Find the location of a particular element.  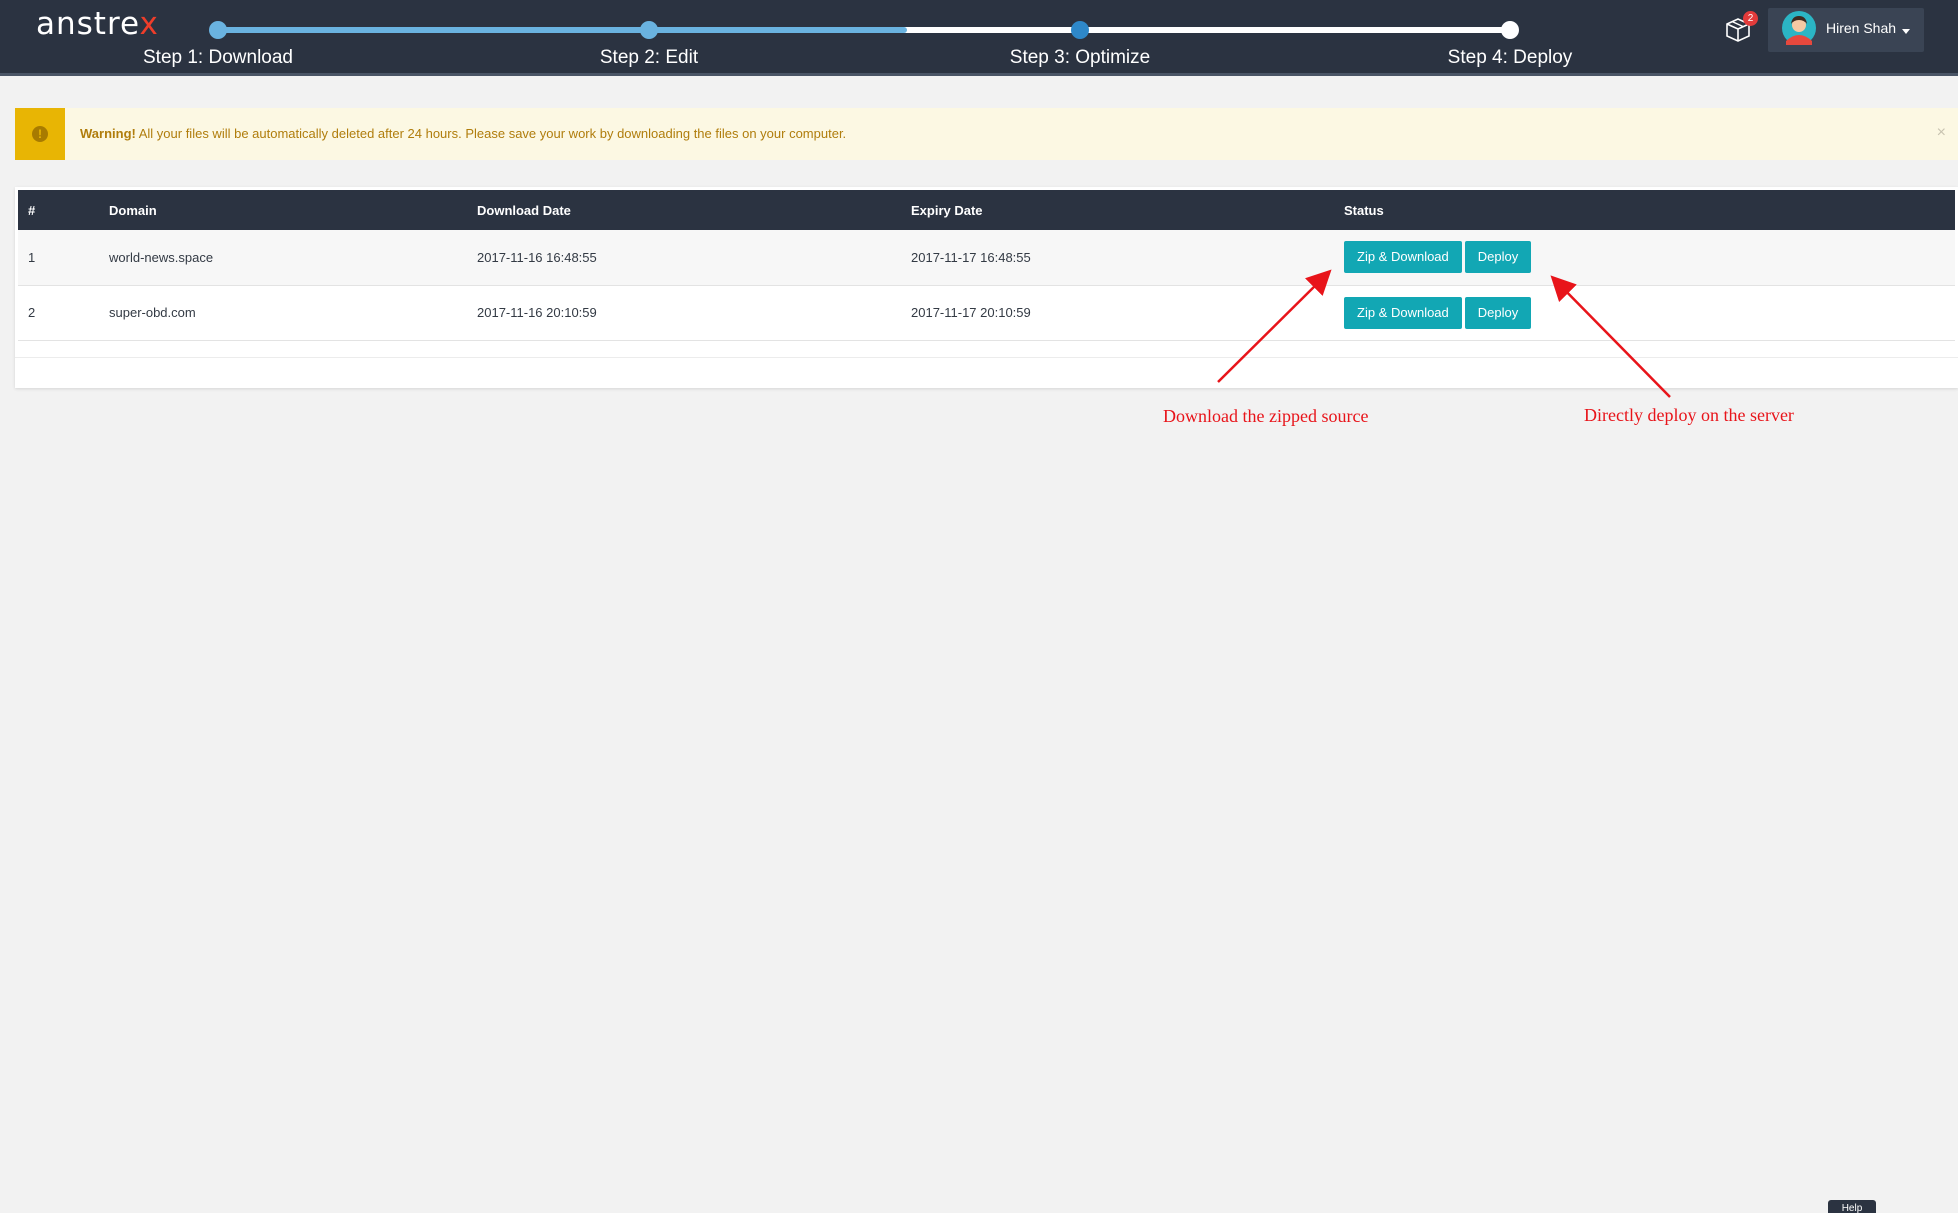

step-4-label: Step 4: Deploy is located at coordinates (1510, 58).